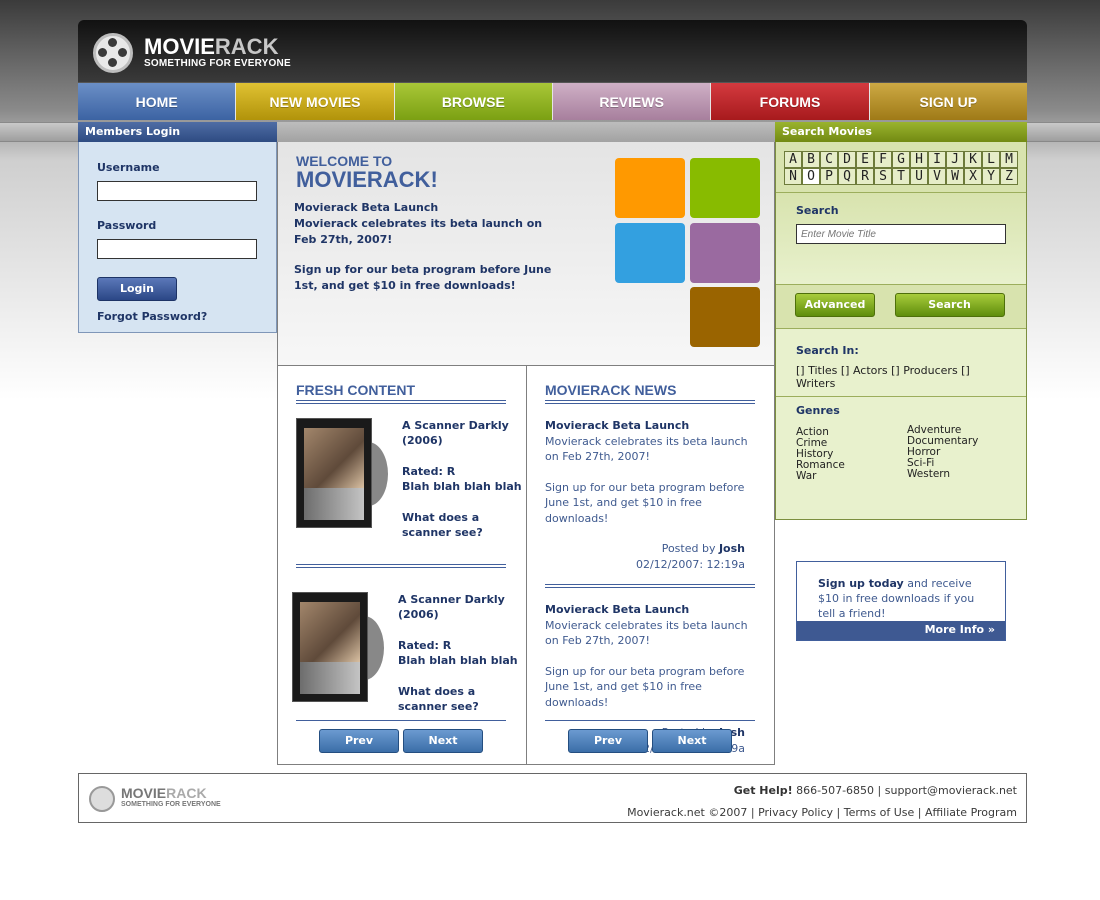  What do you see at coordinates (1009, 159) in the screenshot?
I see `letter-m-link: M` at bounding box center [1009, 159].